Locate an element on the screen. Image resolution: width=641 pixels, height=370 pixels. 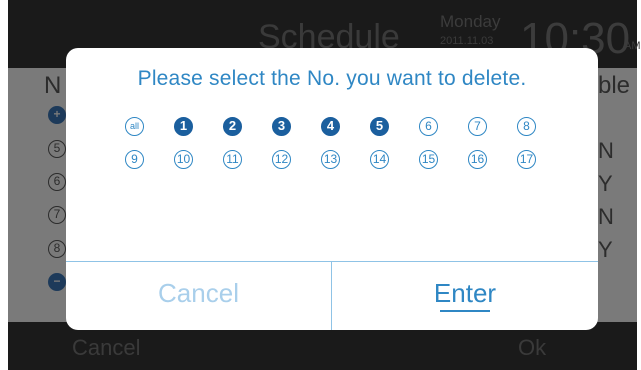
background-column-header-left: N is located at coordinates (53, 85).